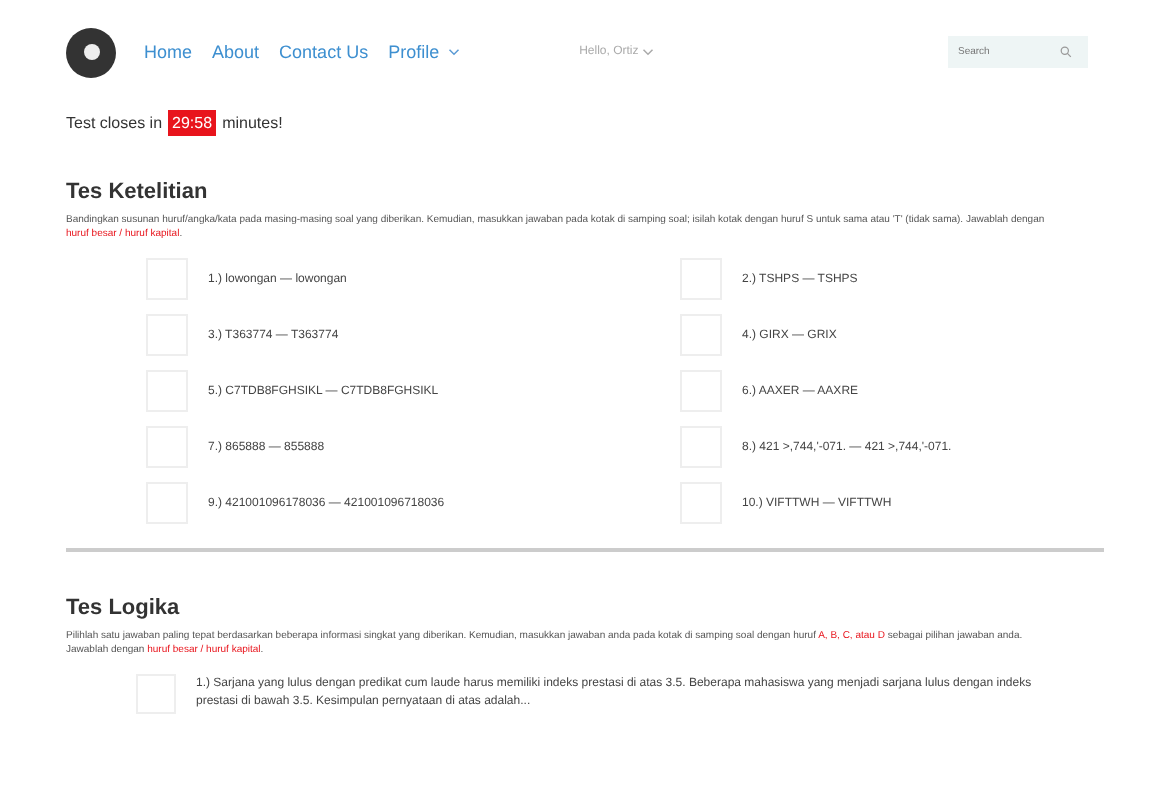  I want to click on section-title: Tes Logika, so click(124, 608).